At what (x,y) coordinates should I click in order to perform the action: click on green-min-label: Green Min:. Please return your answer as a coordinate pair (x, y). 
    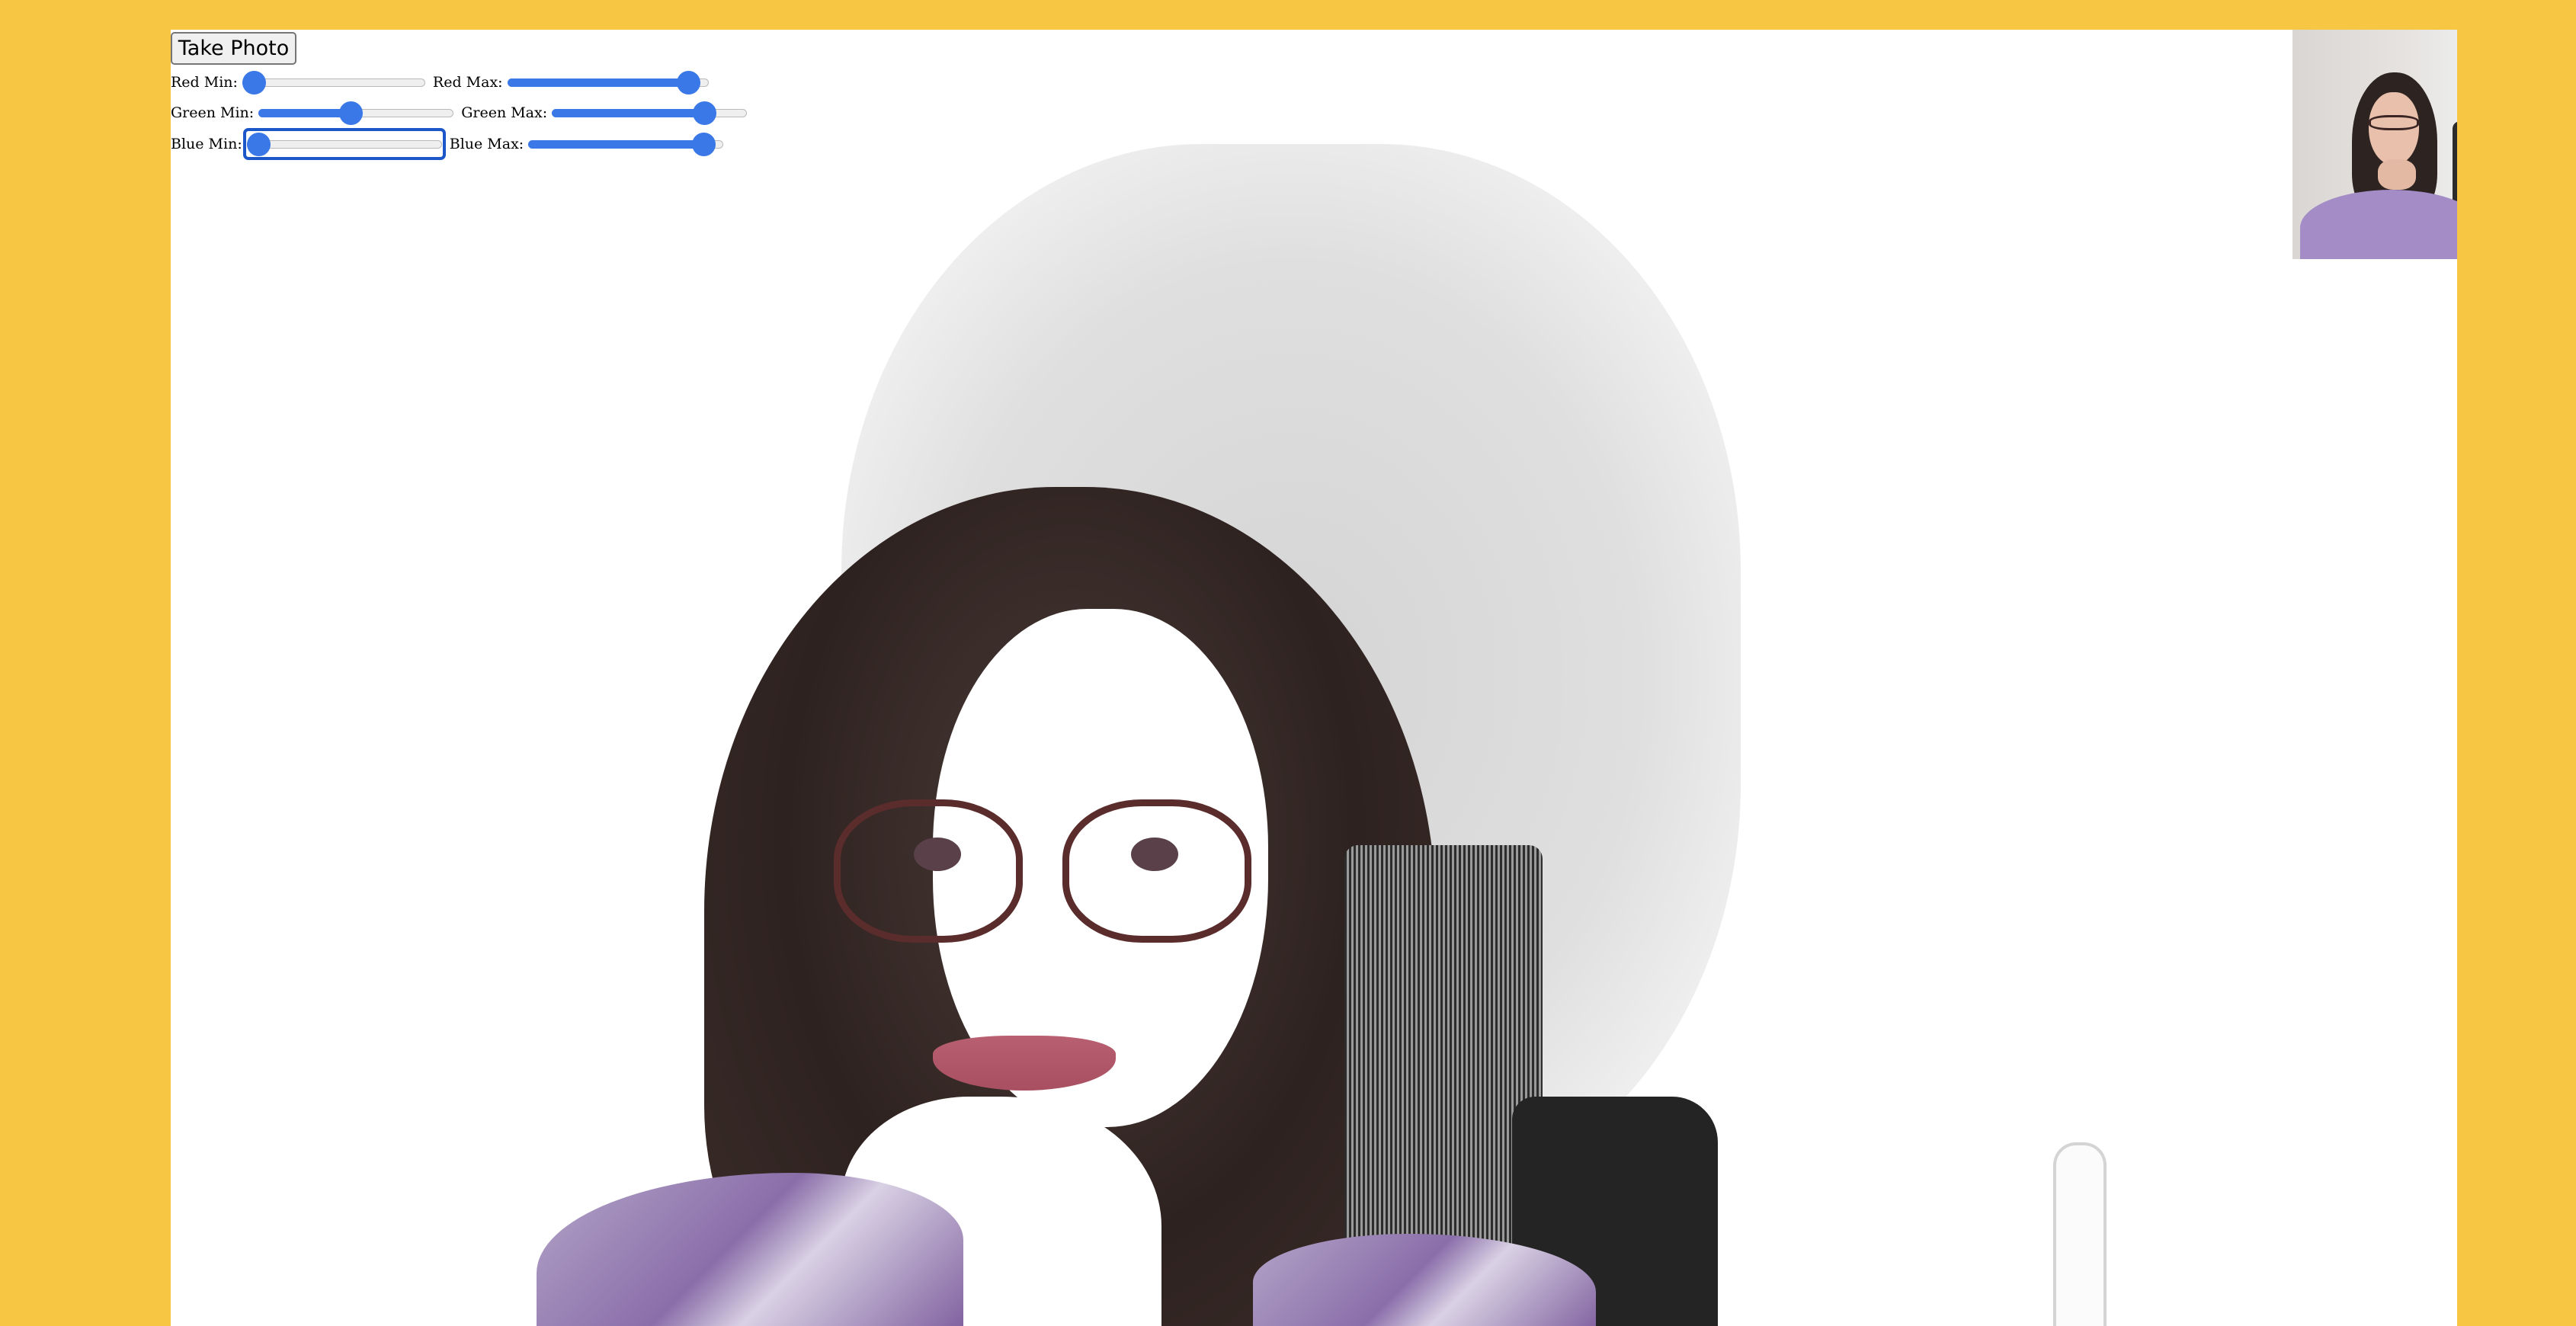
    Looking at the image, I should click on (213, 112).